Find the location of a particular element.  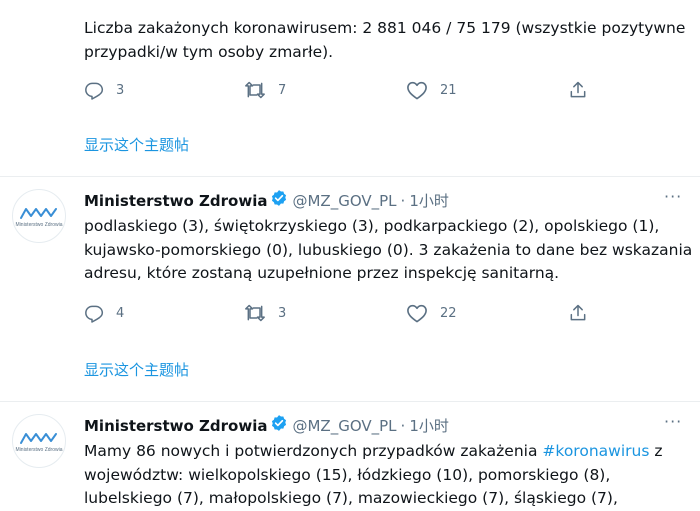

retweet-button: 3 is located at coordinates (265, 313).